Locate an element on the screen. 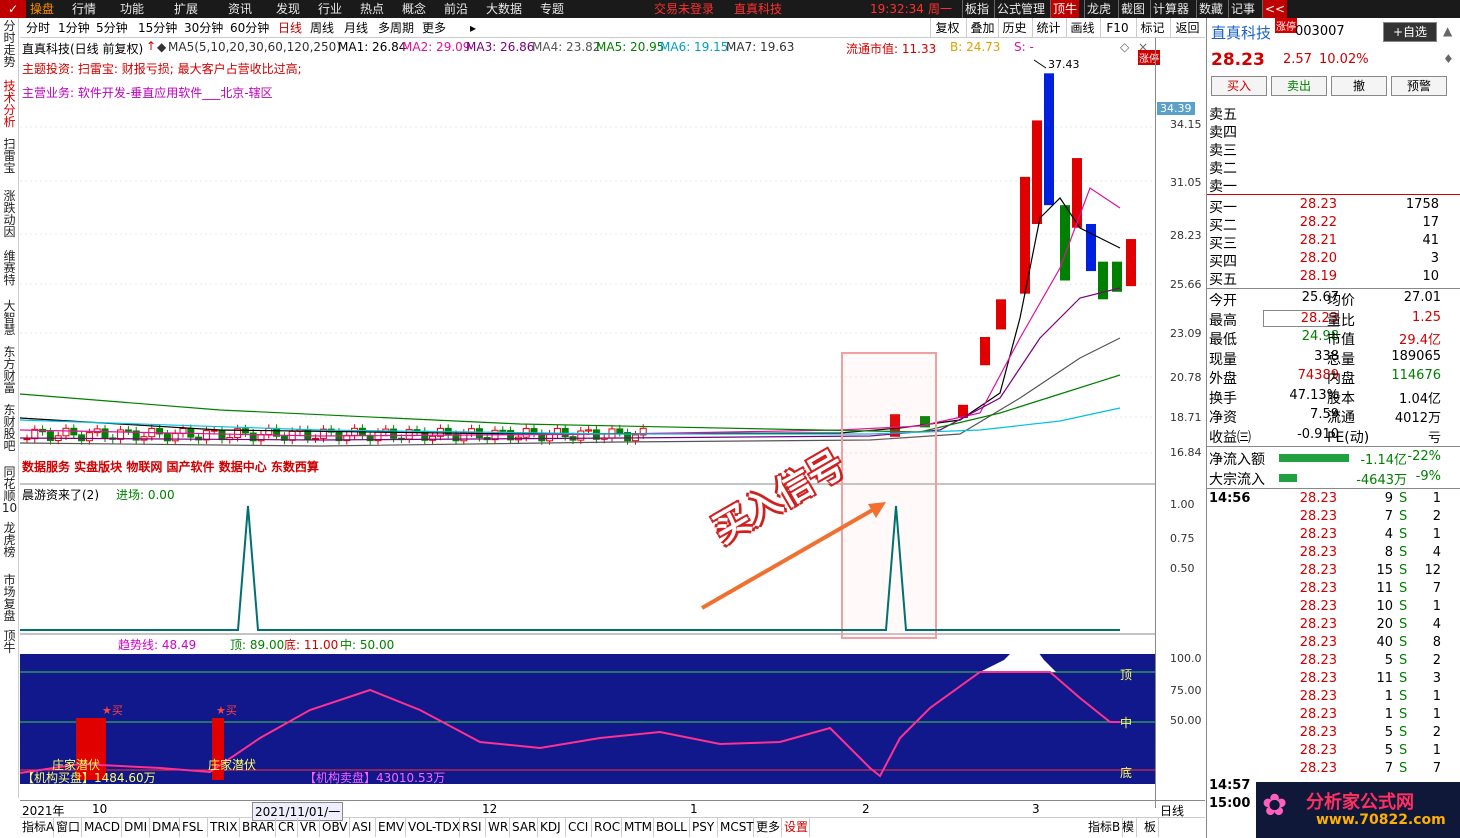  chart-tool-button: 统计 is located at coordinates (1048, 28).